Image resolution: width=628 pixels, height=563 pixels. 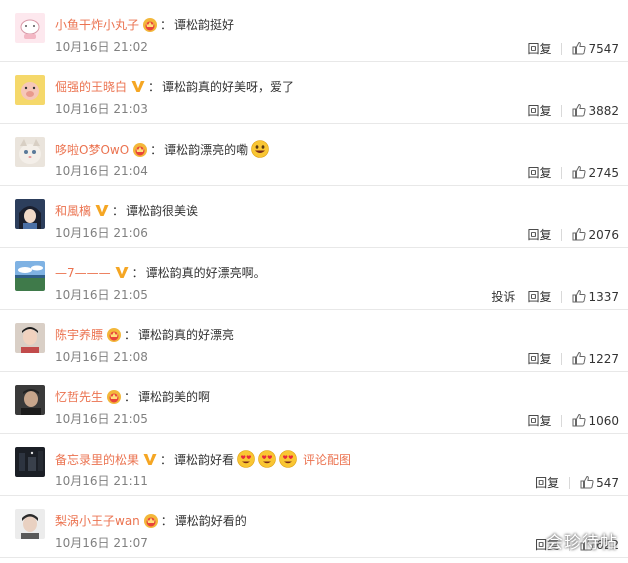 I want to click on username-link: 和風樆, so click(x=73, y=211).